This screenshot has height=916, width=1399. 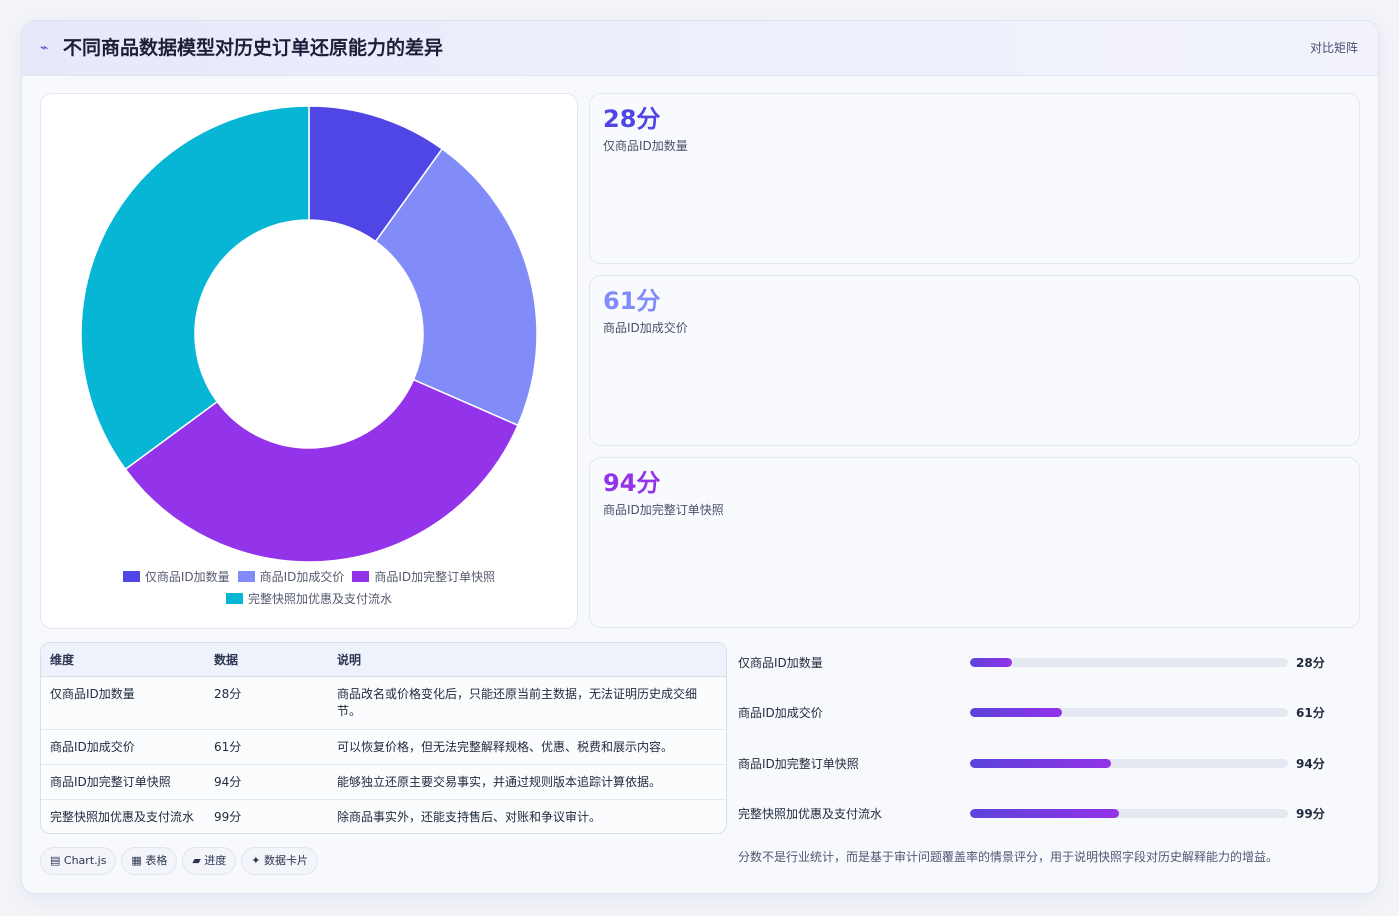 I want to click on tag-label: 表格, so click(x=156, y=860).